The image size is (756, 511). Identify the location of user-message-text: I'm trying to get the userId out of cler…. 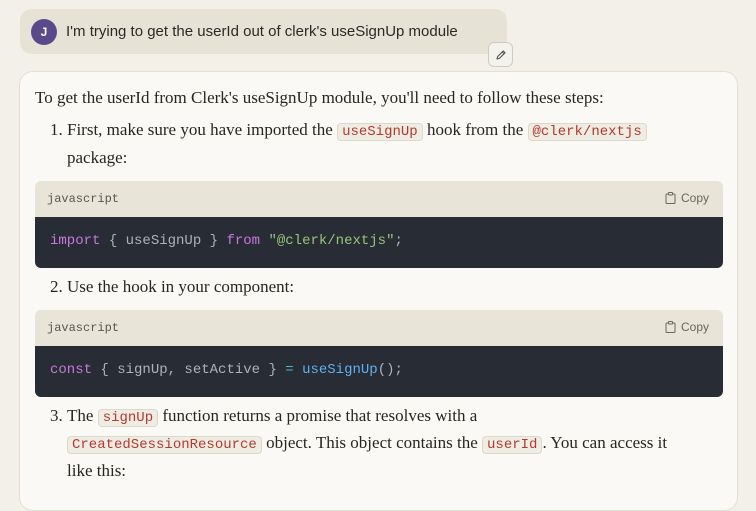
(262, 31).